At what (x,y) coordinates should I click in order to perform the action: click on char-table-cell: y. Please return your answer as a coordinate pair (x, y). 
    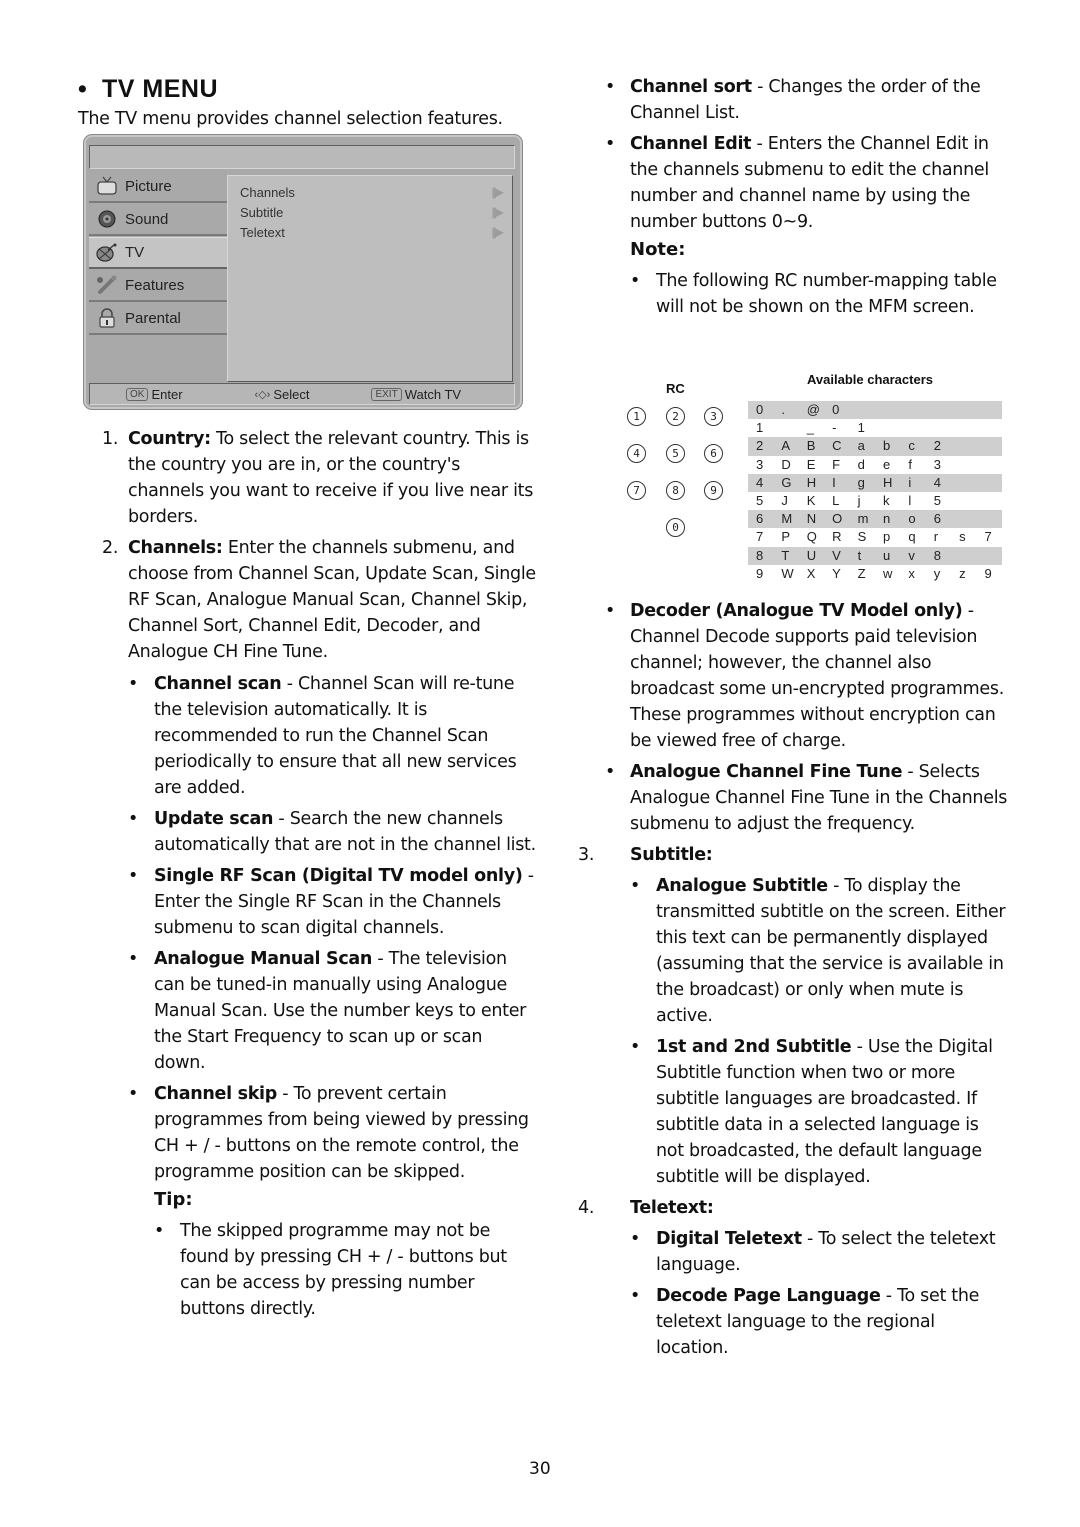
    Looking at the image, I should click on (937, 573).